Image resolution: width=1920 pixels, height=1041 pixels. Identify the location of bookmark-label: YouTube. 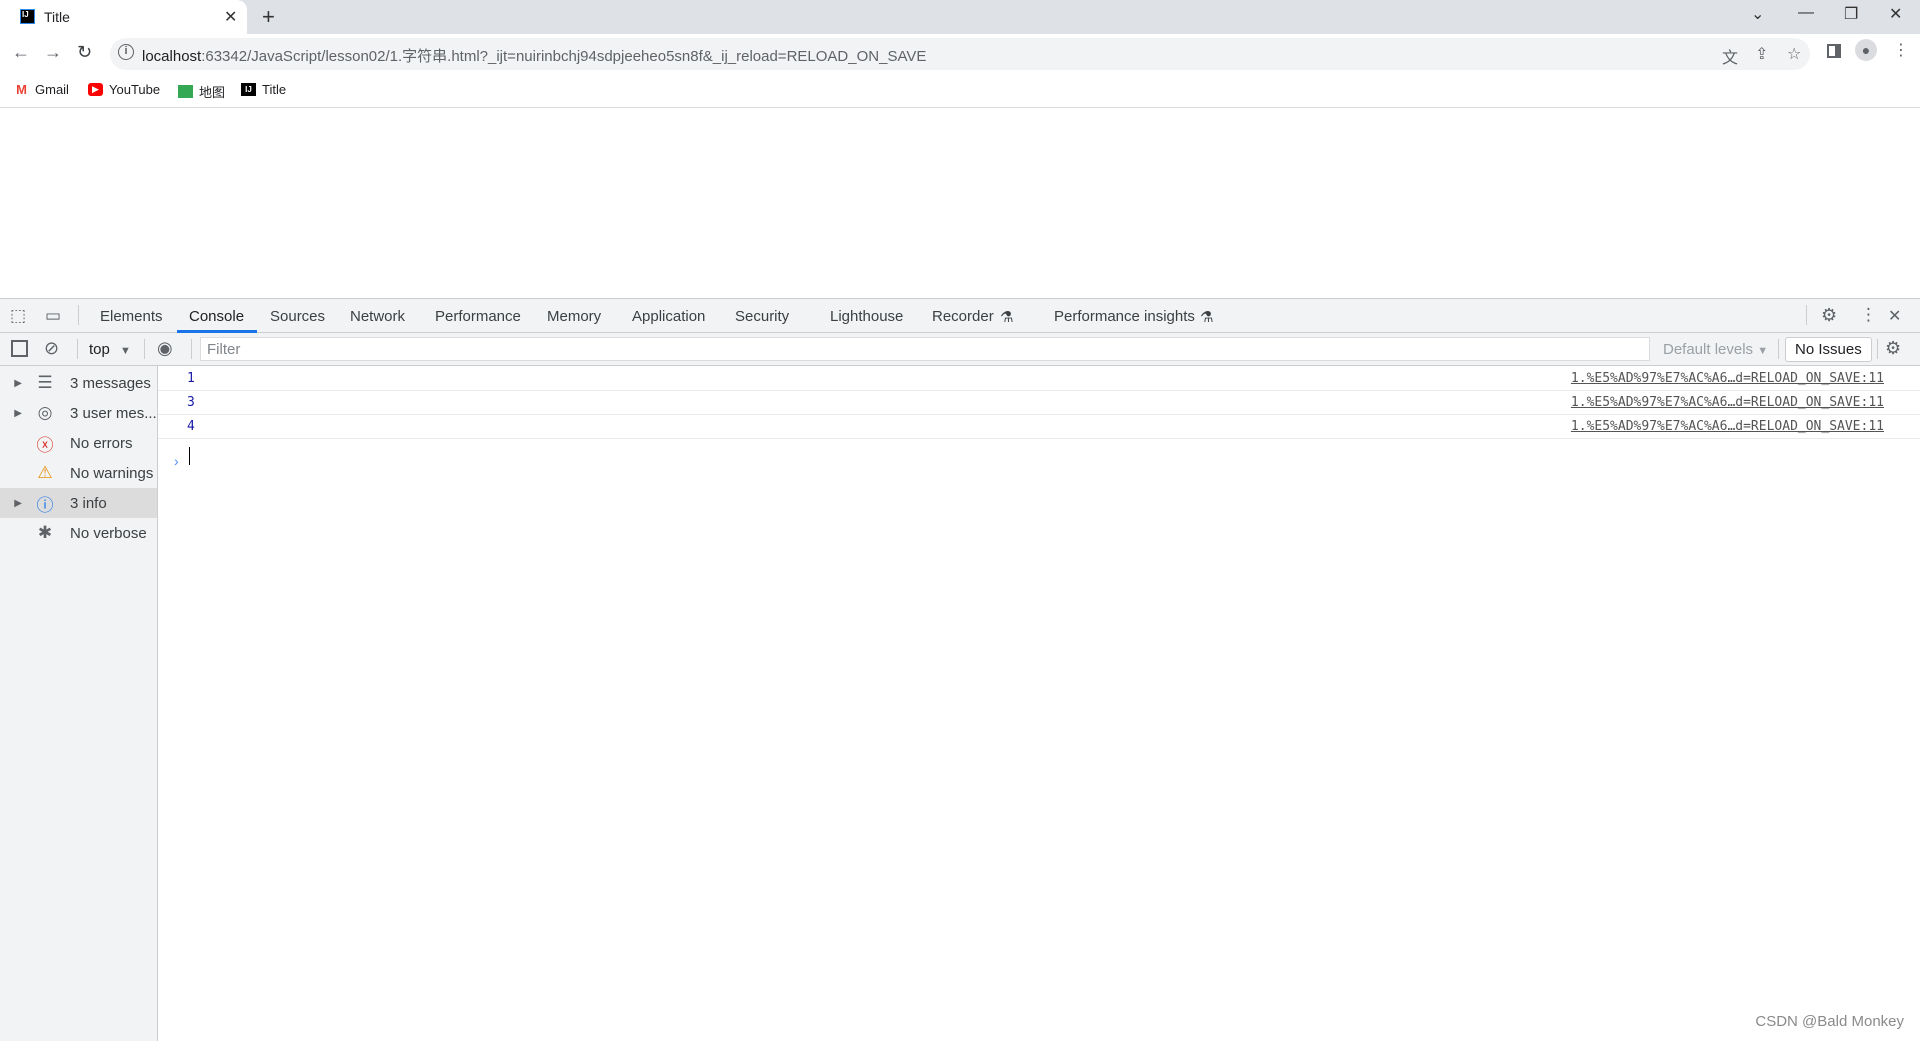
(135, 89).